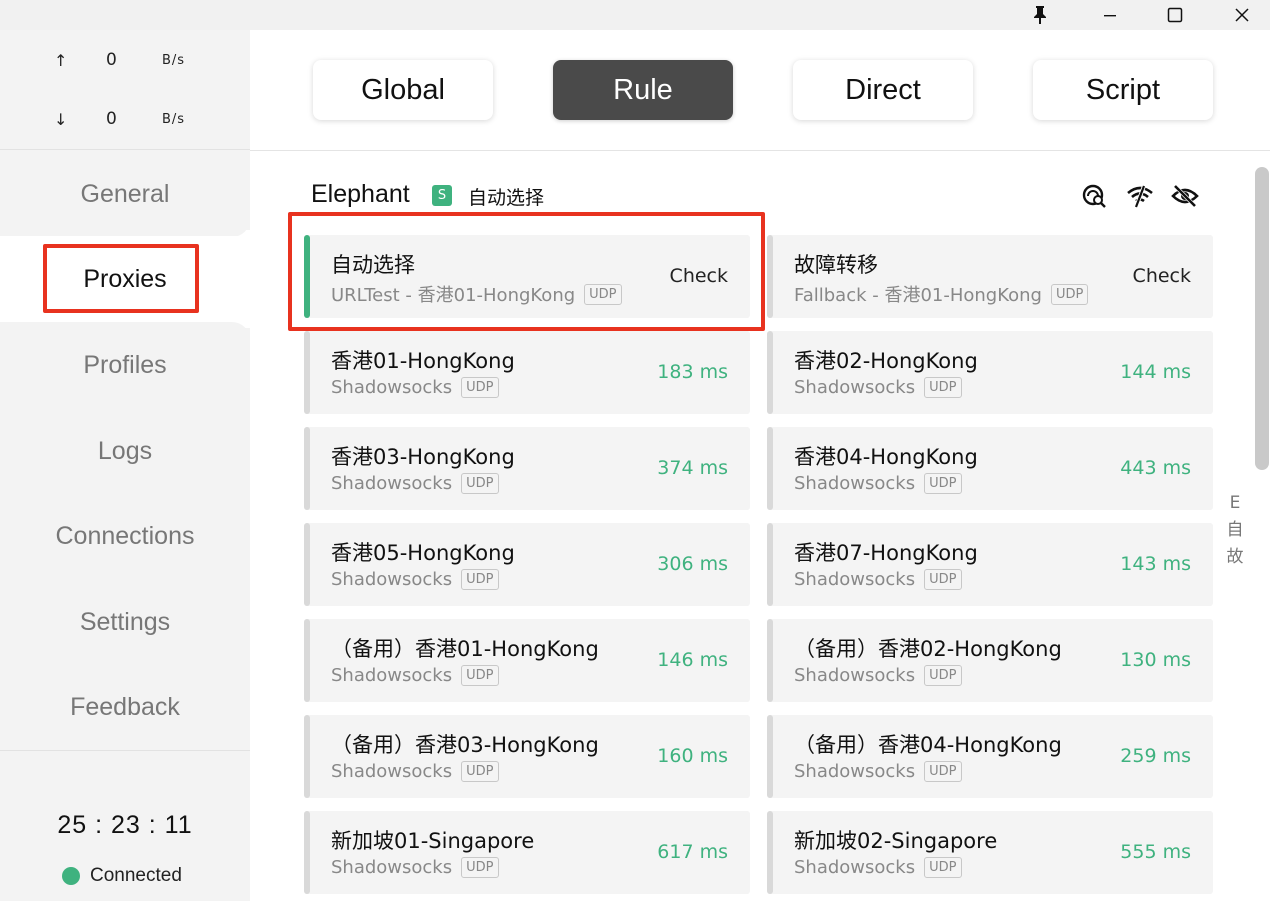  I want to click on download-arrow-icon: ↓, so click(61, 119).